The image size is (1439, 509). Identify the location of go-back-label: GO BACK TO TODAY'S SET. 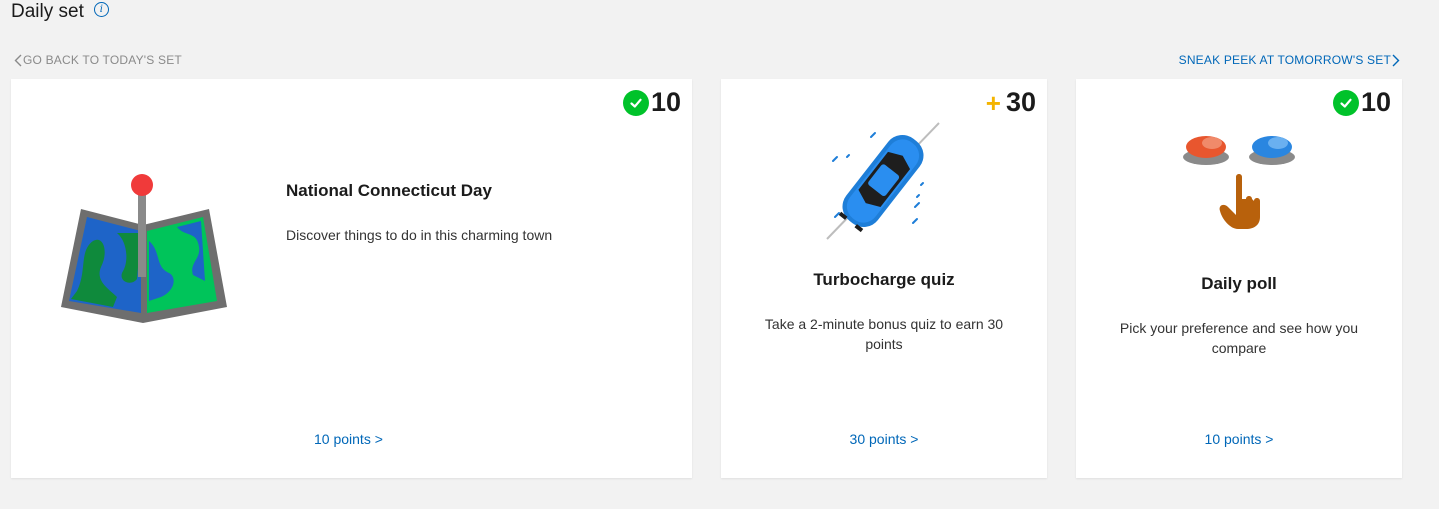
(102, 60).